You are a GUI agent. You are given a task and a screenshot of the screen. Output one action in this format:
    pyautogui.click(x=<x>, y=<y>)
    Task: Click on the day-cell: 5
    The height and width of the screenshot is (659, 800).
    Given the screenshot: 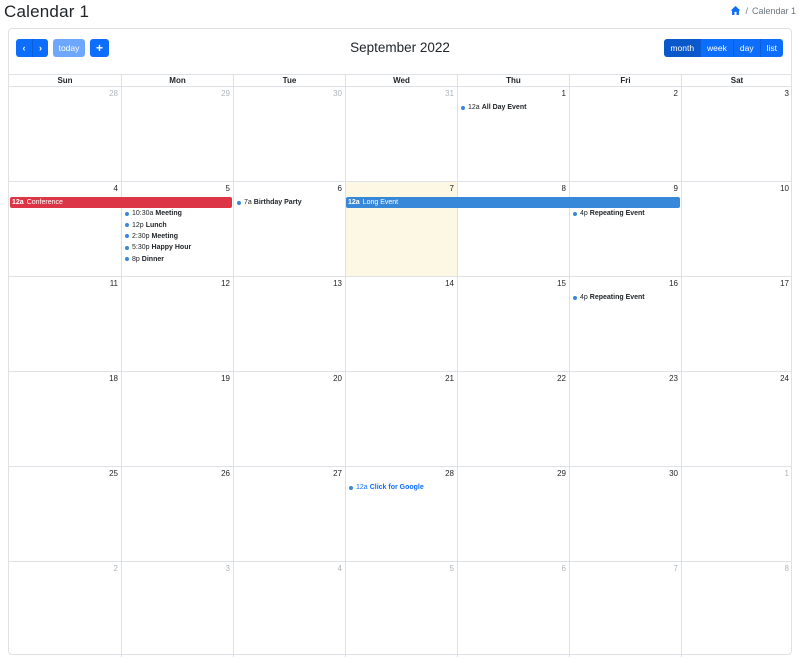 What is the action you would take?
    pyautogui.click(x=401, y=609)
    